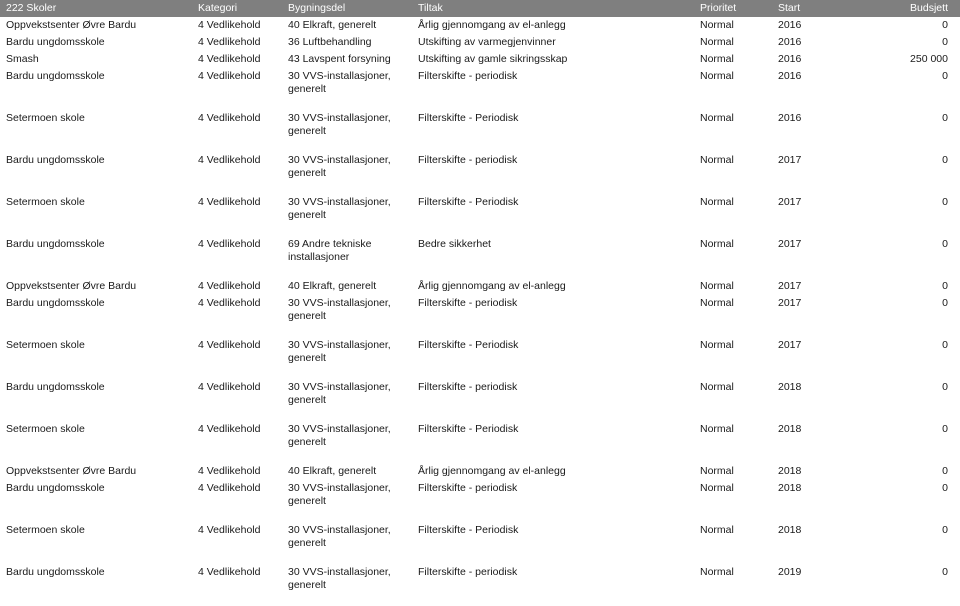 The height and width of the screenshot is (606, 960). I want to click on cell-bygningsdel: 40 Elkraft, generelt, so click(353, 286).